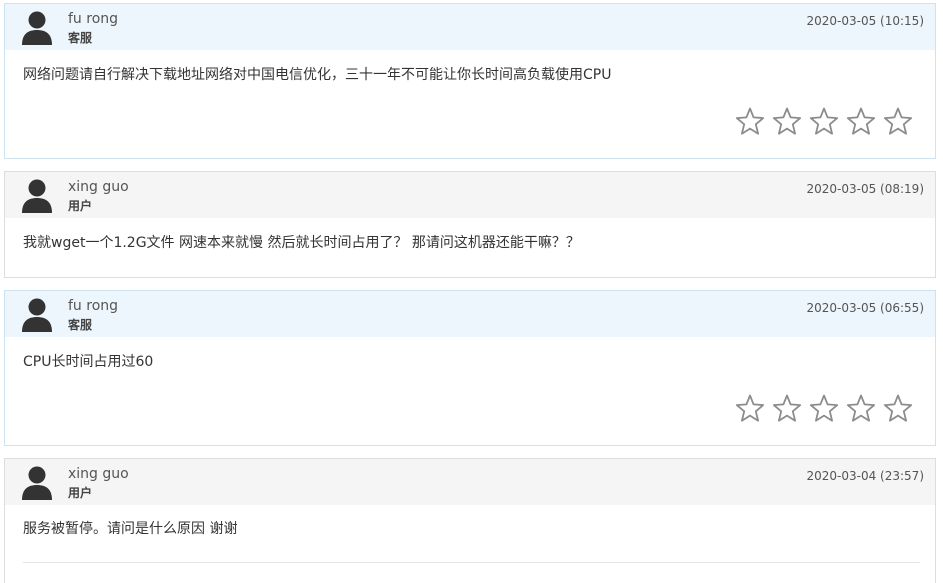  What do you see at coordinates (470, 27) in the screenshot?
I see `reply-header: fu rong 客服 2020-03-05 (10:15)` at bounding box center [470, 27].